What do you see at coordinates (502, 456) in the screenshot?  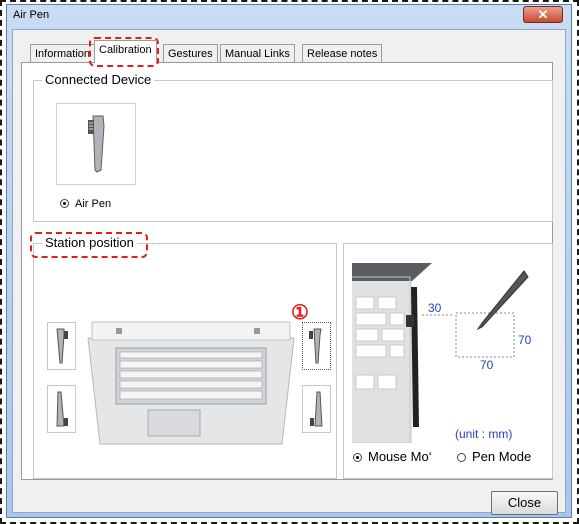 I see `pen-mode-label: Pen Mode` at bounding box center [502, 456].